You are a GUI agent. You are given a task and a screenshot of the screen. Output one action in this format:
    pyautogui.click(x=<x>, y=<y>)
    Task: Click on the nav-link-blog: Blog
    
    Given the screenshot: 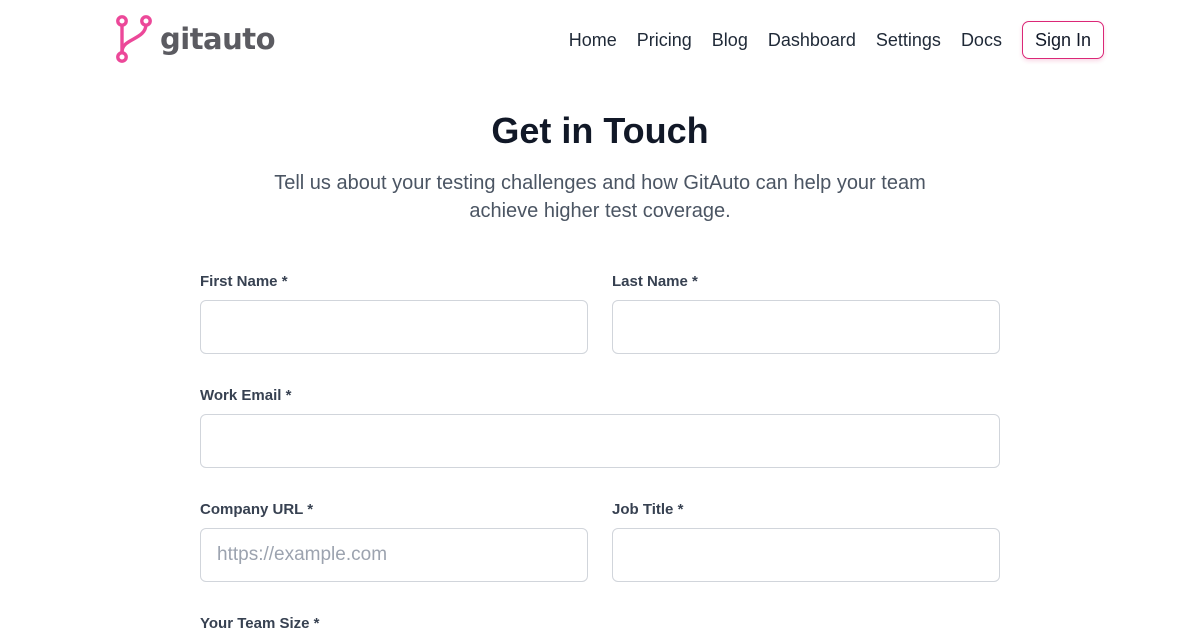 What is the action you would take?
    pyautogui.click(x=730, y=40)
    